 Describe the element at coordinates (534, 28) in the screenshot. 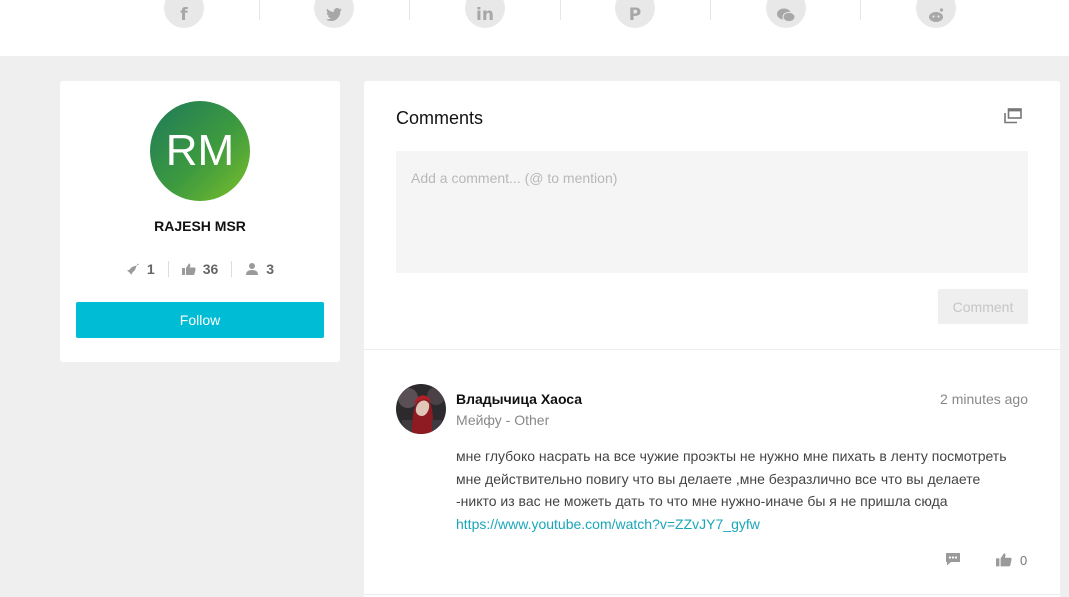

I see `share-bar: f in P` at that location.